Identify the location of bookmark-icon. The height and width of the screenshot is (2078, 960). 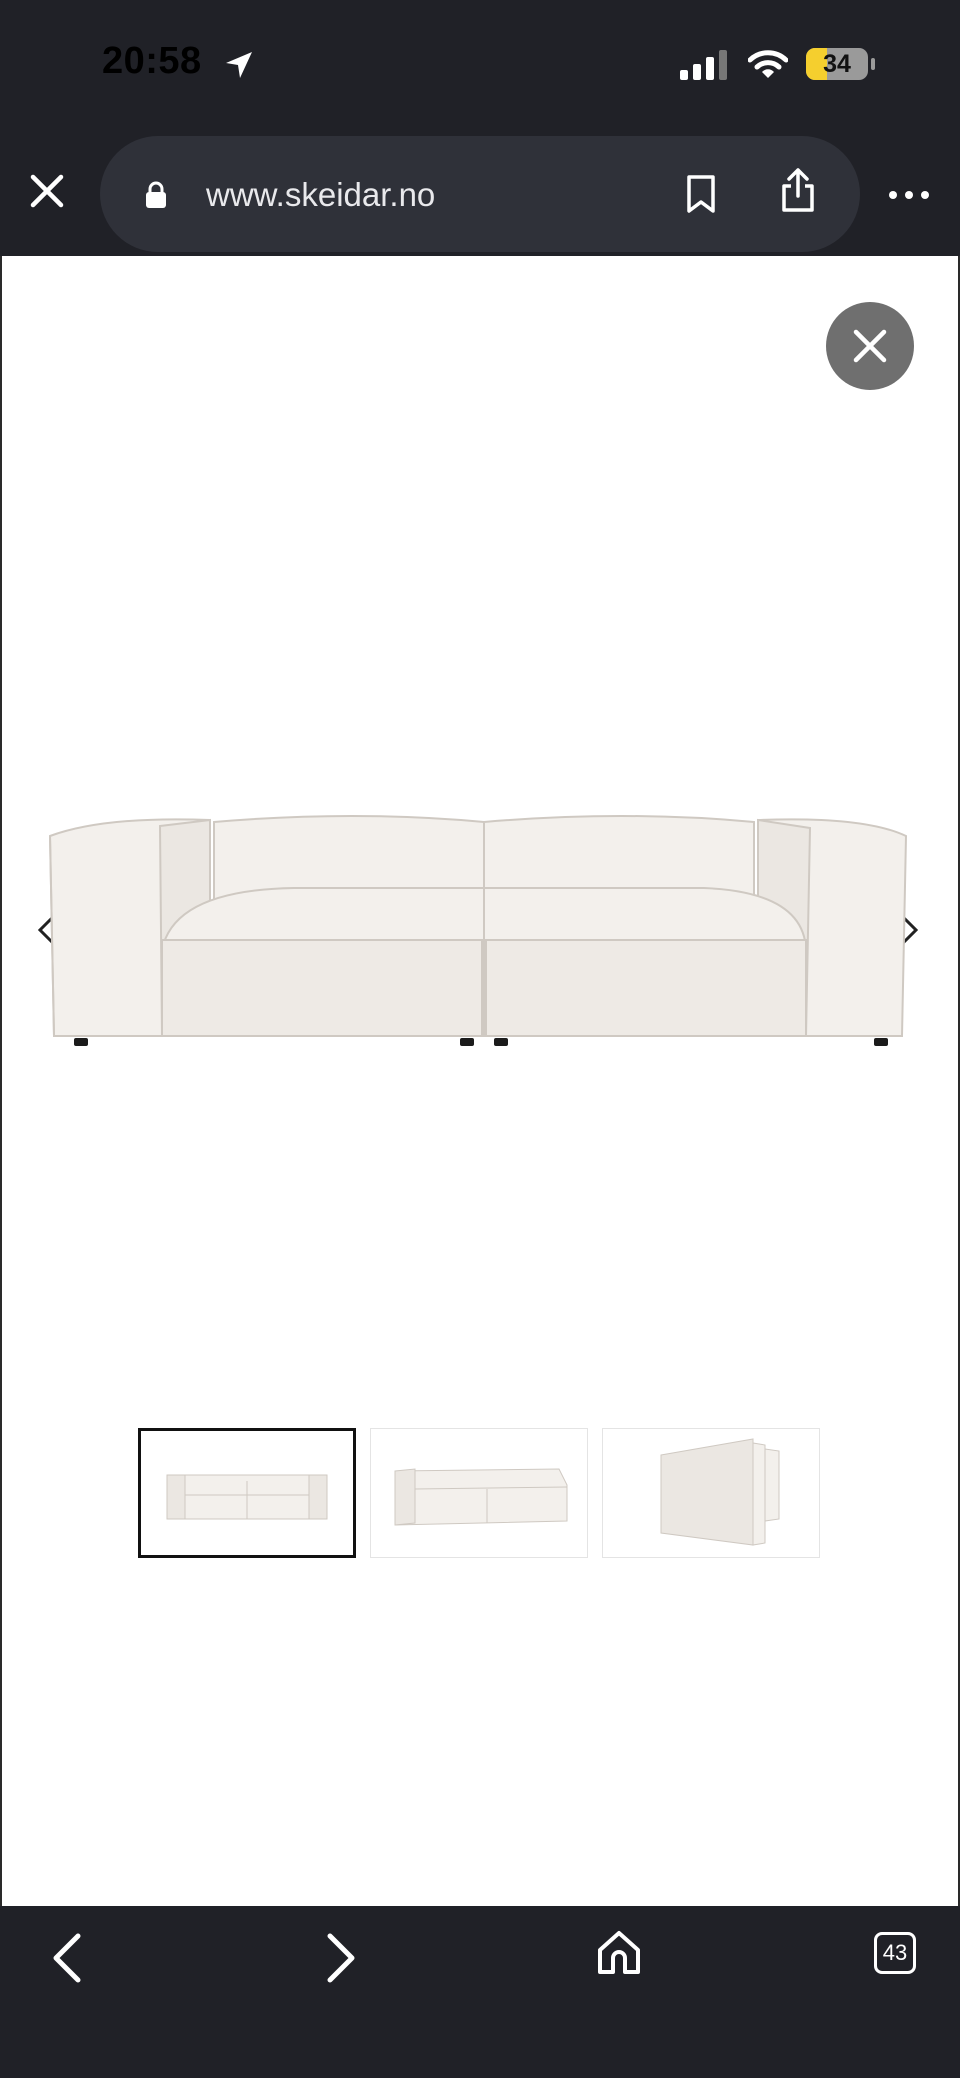
(701, 194).